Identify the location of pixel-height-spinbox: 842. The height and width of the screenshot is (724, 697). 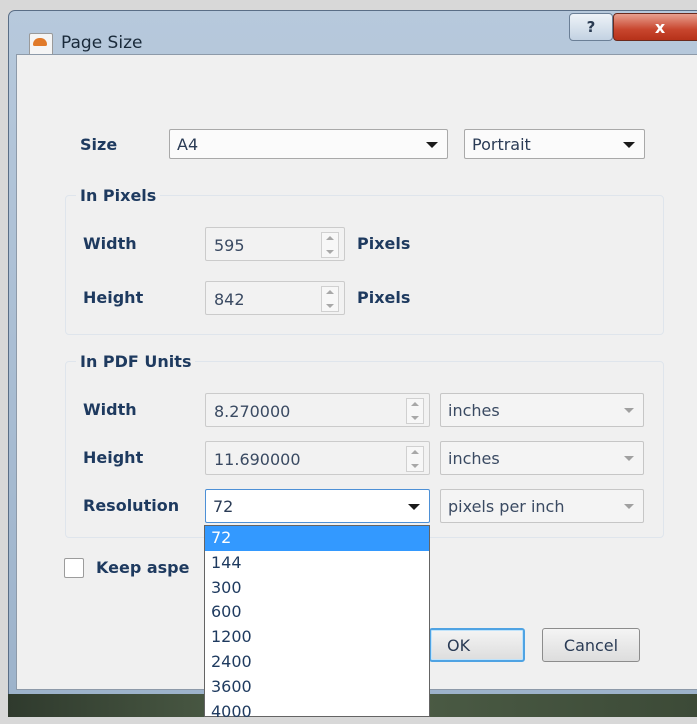
(275, 298).